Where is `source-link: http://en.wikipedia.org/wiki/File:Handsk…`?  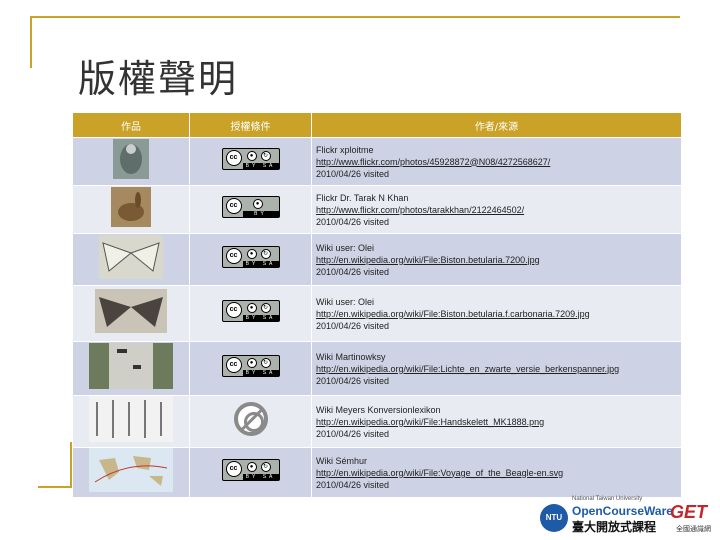
source-link: http://en.wikipedia.org/wiki/File:Handsk… is located at coordinates (496, 422).